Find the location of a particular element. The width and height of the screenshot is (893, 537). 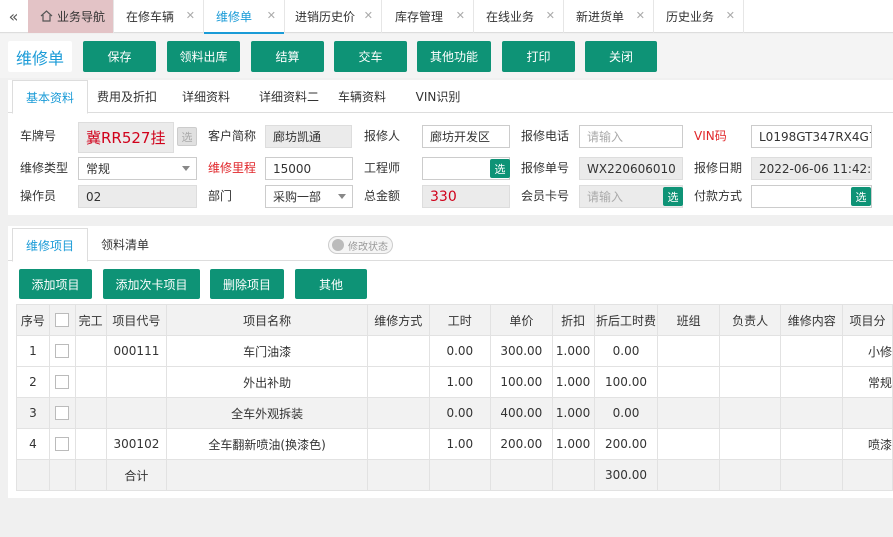

toggle-knob is located at coordinates (338, 245).